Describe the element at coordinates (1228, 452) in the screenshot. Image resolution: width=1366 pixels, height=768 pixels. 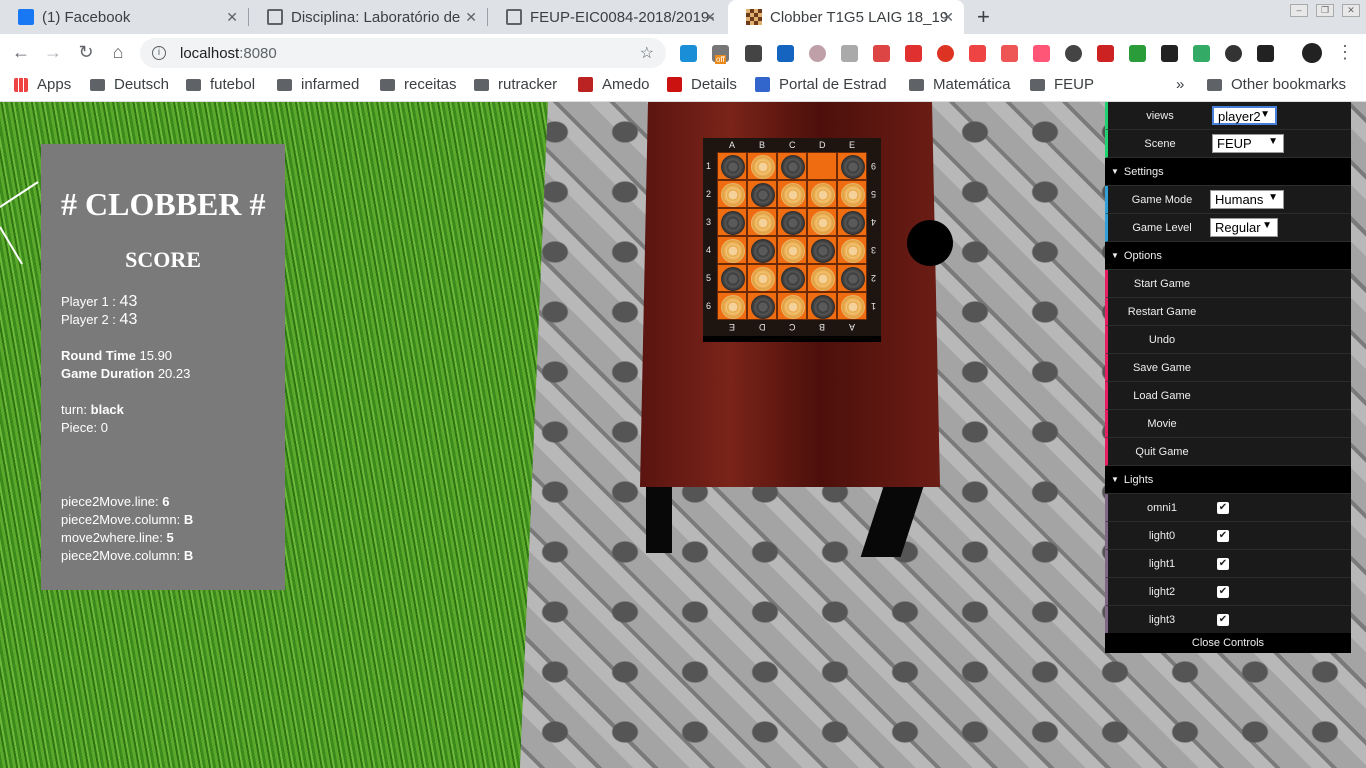
I see `quit-game-button: Quit Game` at that location.